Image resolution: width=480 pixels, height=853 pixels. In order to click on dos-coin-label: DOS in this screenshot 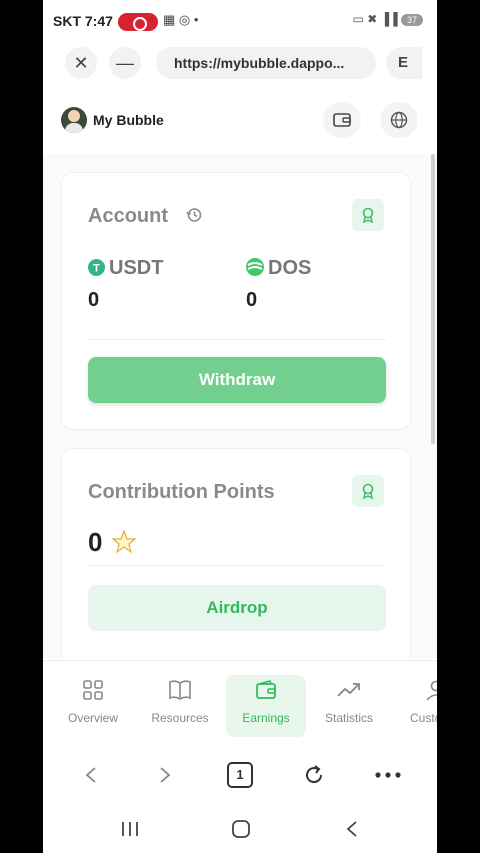, I will do `click(278, 268)`.